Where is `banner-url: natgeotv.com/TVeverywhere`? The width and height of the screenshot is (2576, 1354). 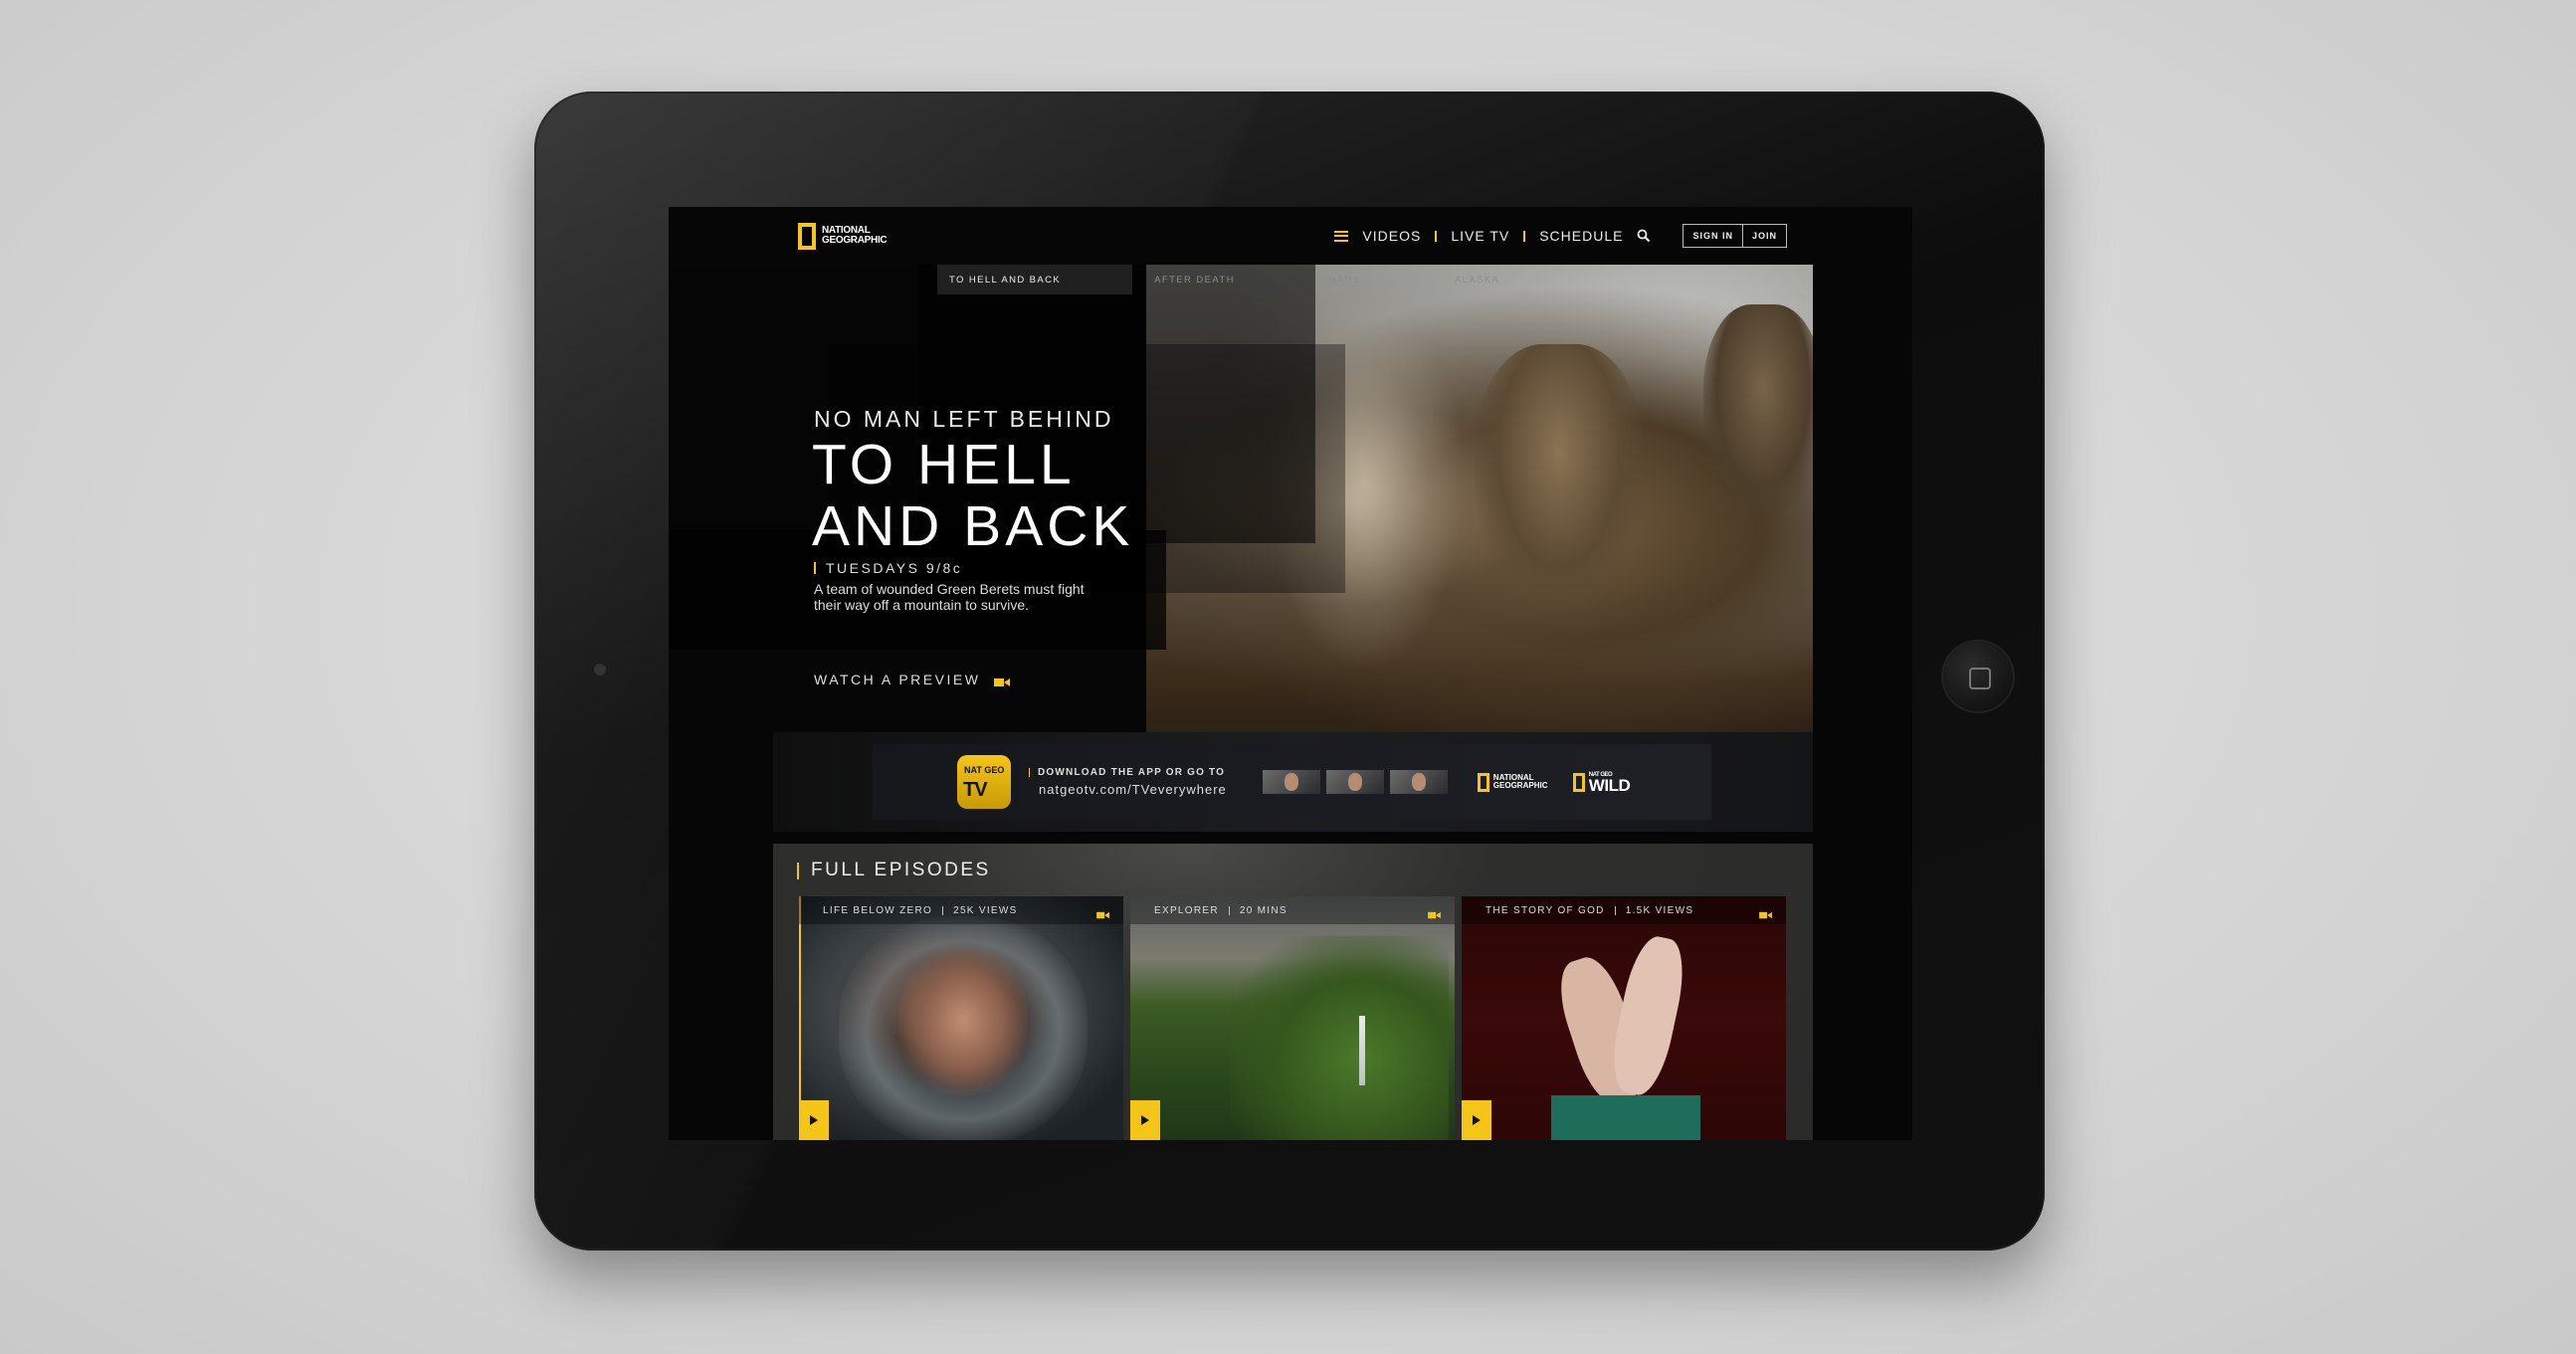 banner-url: natgeotv.com/TVeverywhere is located at coordinates (1133, 789).